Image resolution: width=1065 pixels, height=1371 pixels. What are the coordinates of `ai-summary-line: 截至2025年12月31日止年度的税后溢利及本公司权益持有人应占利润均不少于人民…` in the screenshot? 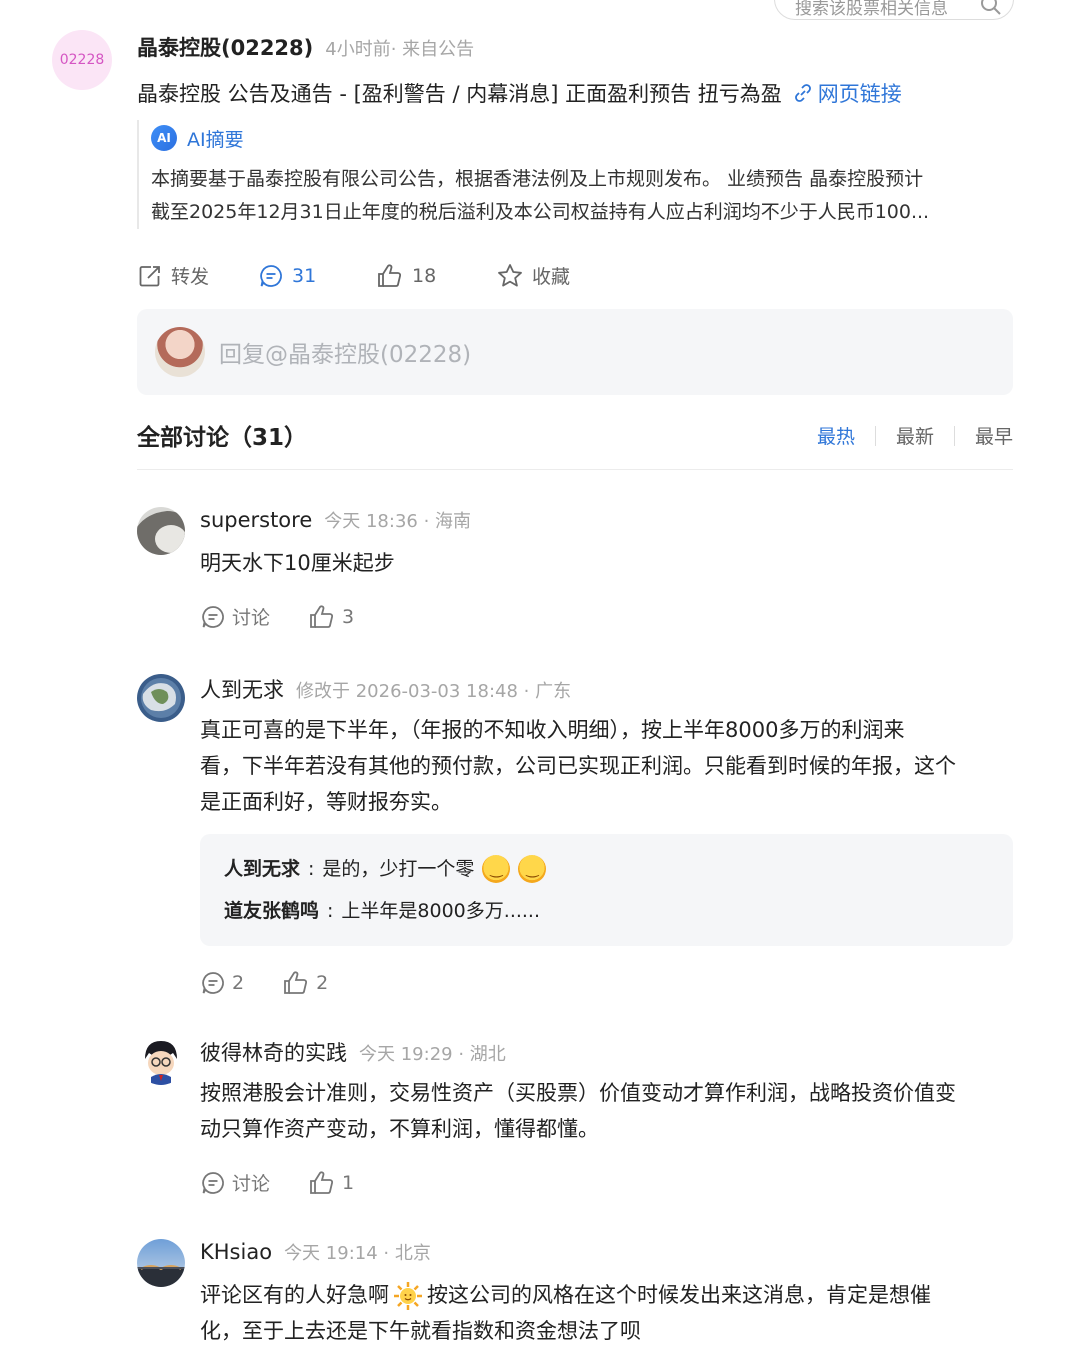 It's located at (540, 212).